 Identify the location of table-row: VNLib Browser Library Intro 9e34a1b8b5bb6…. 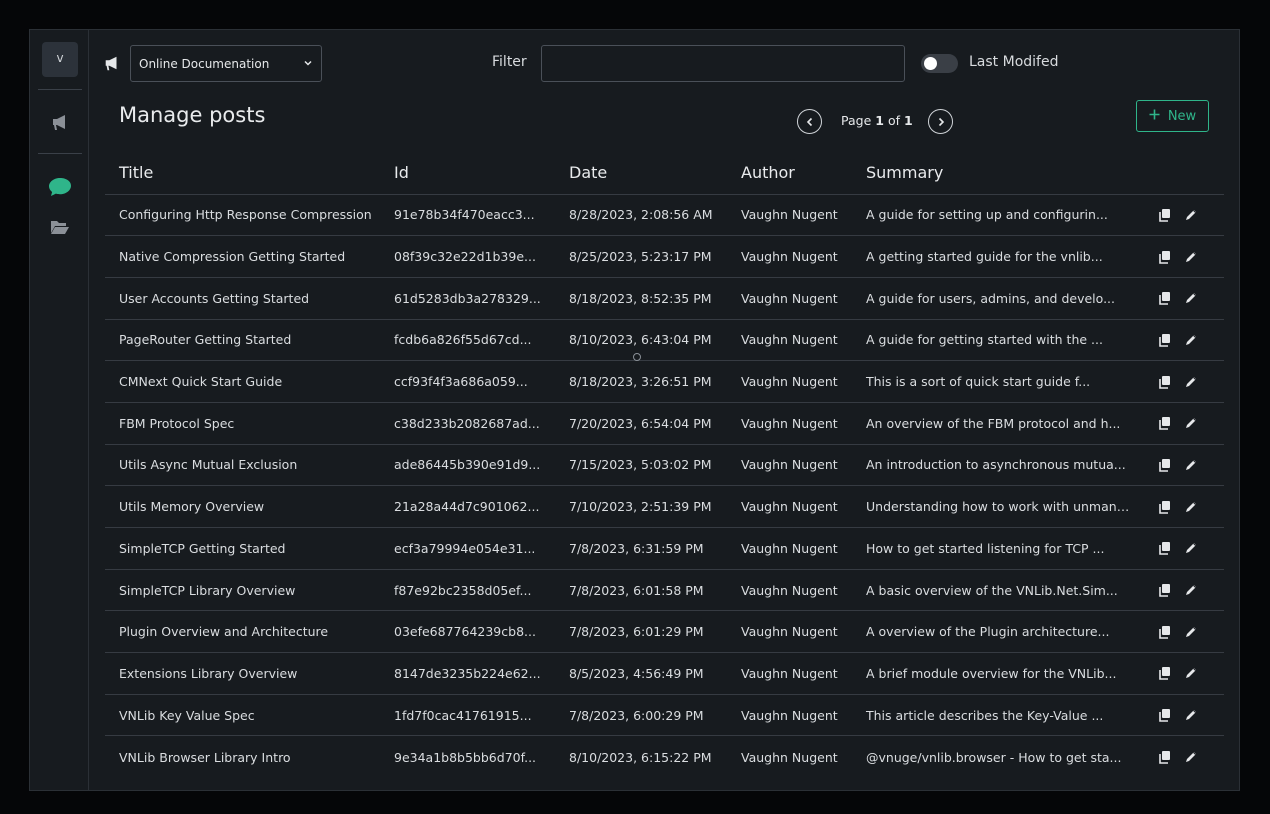
(664, 757).